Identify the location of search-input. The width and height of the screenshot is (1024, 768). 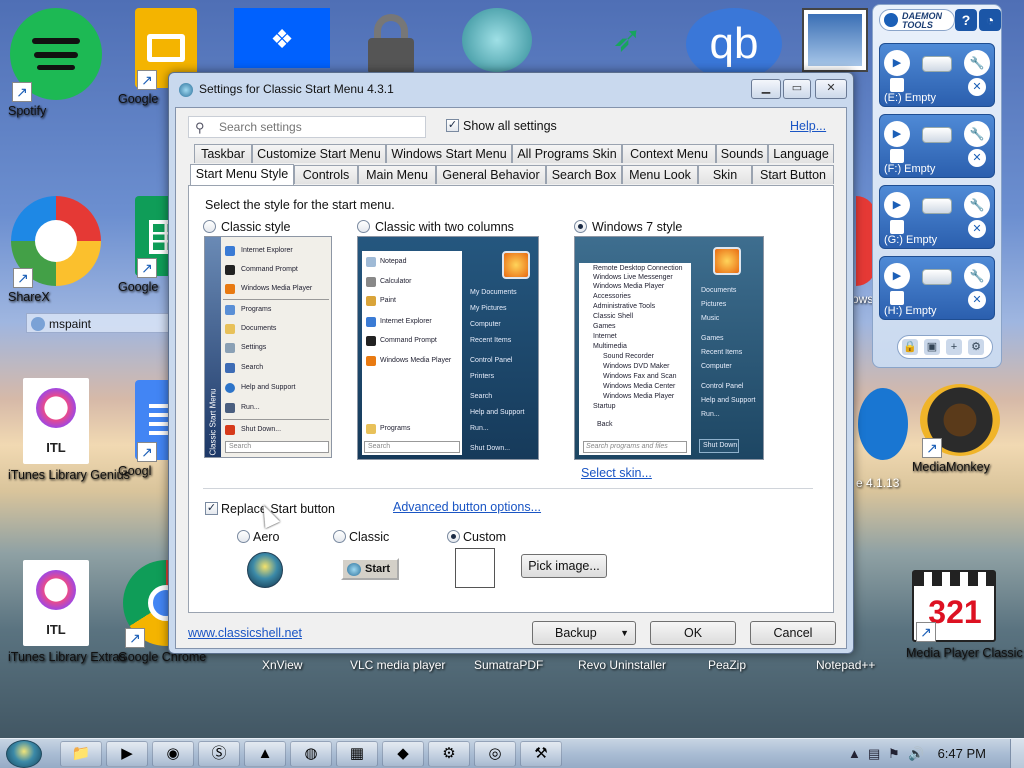
(319, 127).